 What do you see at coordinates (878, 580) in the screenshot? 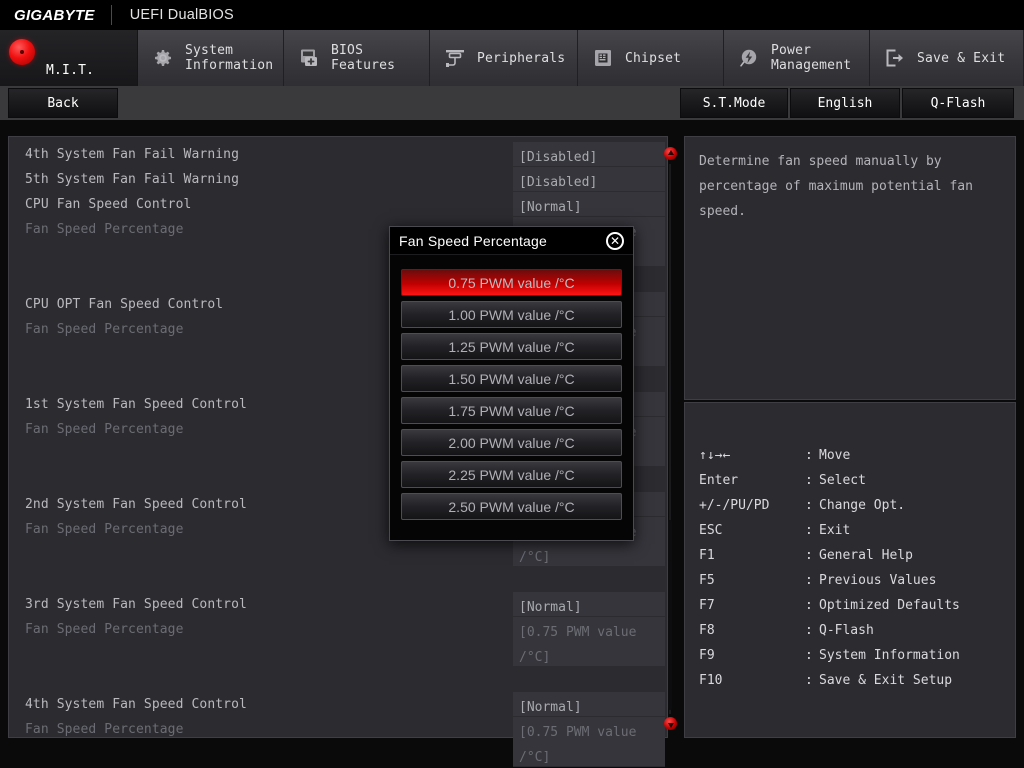
I see `key-description: Previous Values` at bounding box center [878, 580].